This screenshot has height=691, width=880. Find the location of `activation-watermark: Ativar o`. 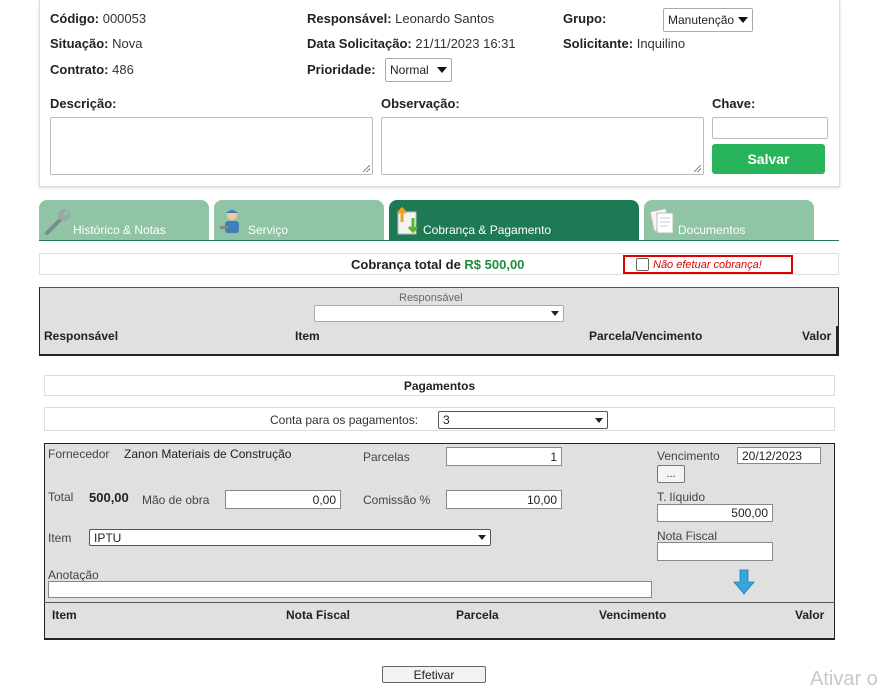

activation-watermark: Ativar o is located at coordinates (844, 679).